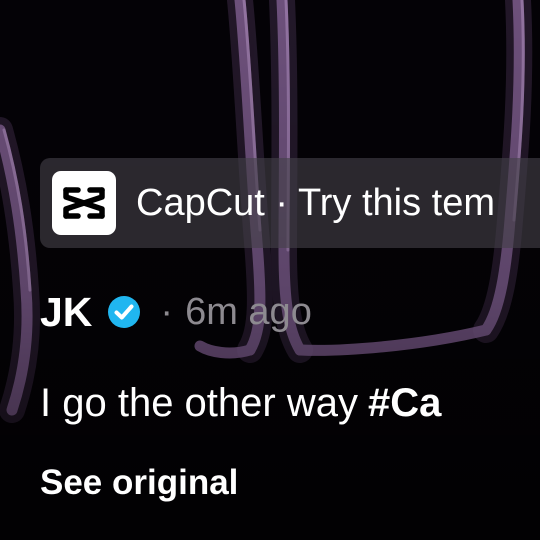  Describe the element at coordinates (66, 312) in the screenshot. I see `author-name: JK` at that location.